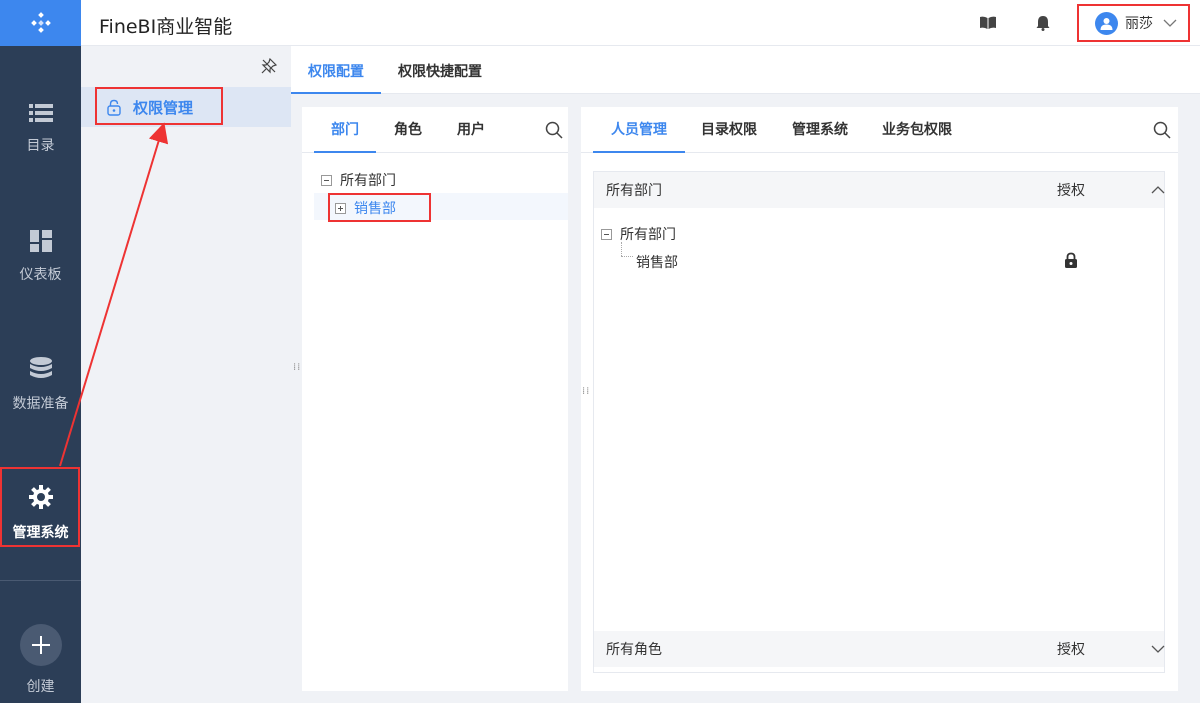  Describe the element at coordinates (163, 107) in the screenshot. I see `sidebar-item-label: 权限管理` at that location.